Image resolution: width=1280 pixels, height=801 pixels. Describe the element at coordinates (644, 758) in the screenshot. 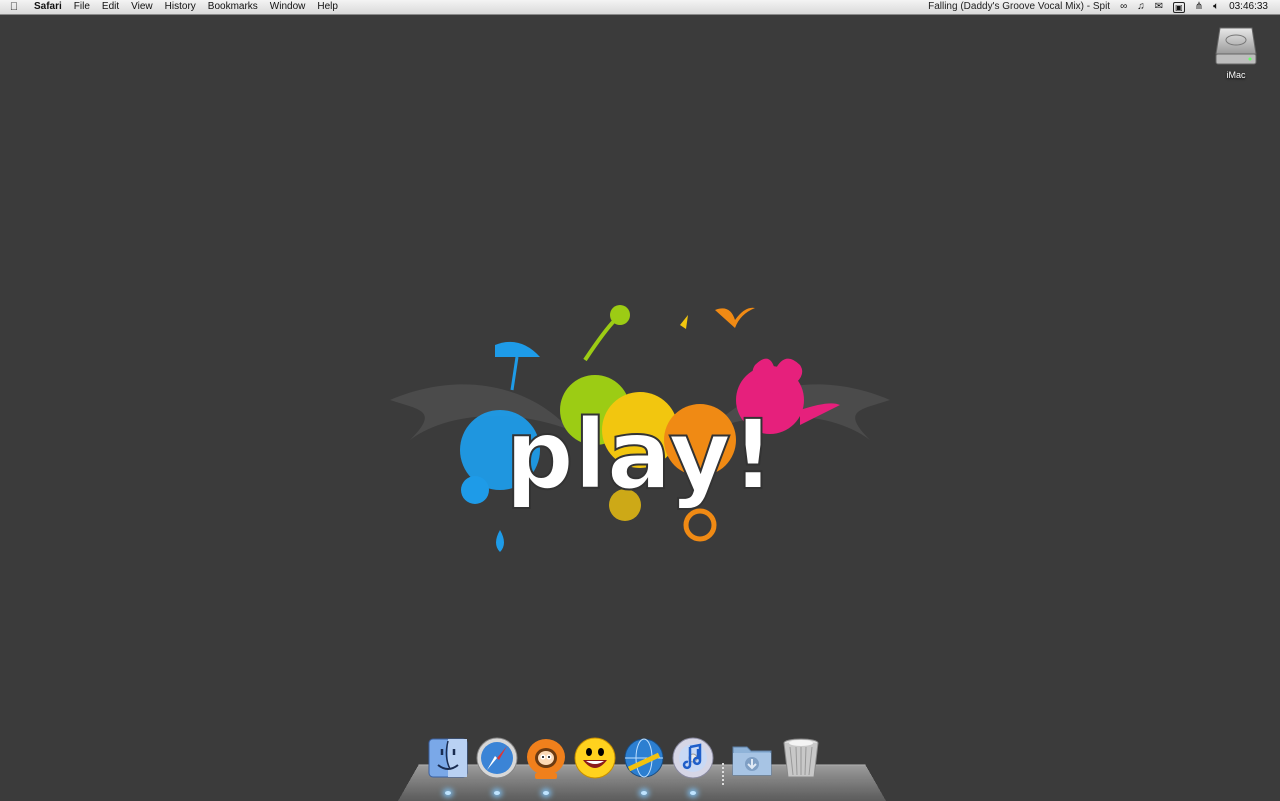

I see `globe-icon` at that location.